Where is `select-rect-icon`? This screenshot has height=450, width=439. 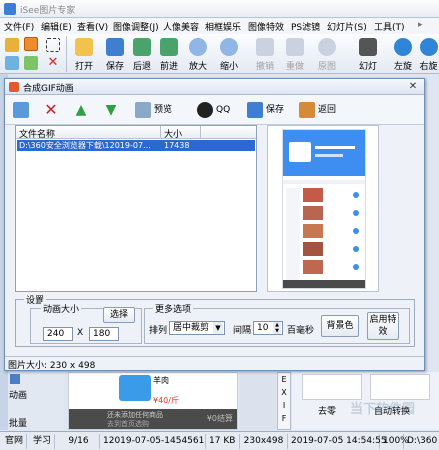 select-rect-icon is located at coordinates (53, 45).